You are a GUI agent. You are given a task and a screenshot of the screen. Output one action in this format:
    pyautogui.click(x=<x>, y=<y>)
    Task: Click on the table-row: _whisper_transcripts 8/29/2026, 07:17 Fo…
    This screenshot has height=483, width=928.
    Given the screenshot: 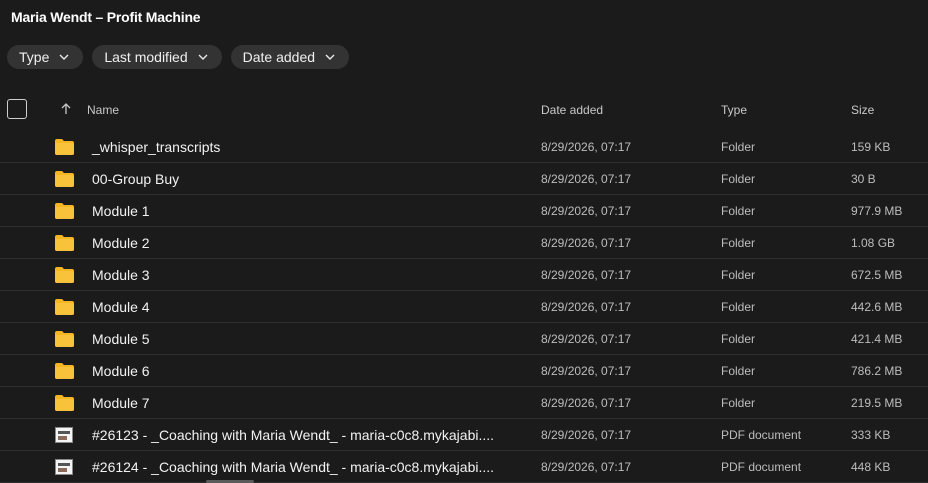 What is the action you would take?
    pyautogui.click(x=464, y=147)
    